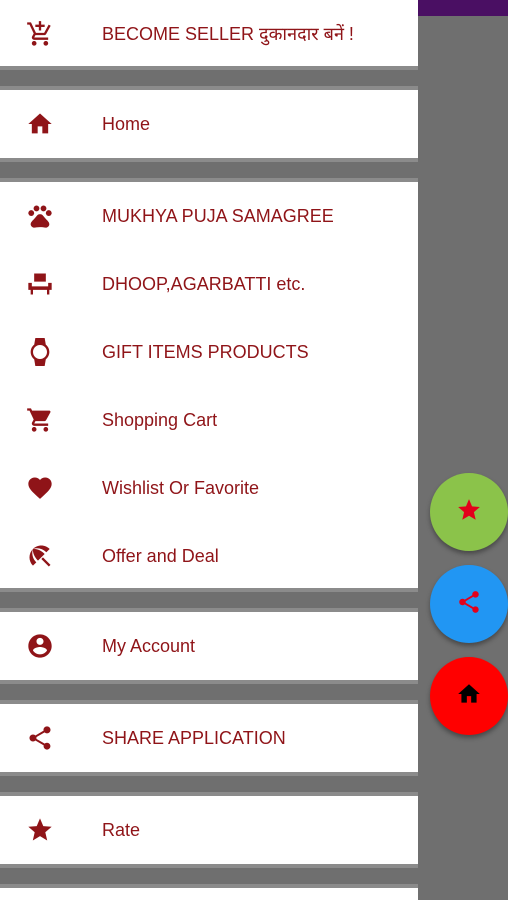 The image size is (508, 900). I want to click on drawer-item-share-application: SHARE APPLICATION, so click(209, 738).